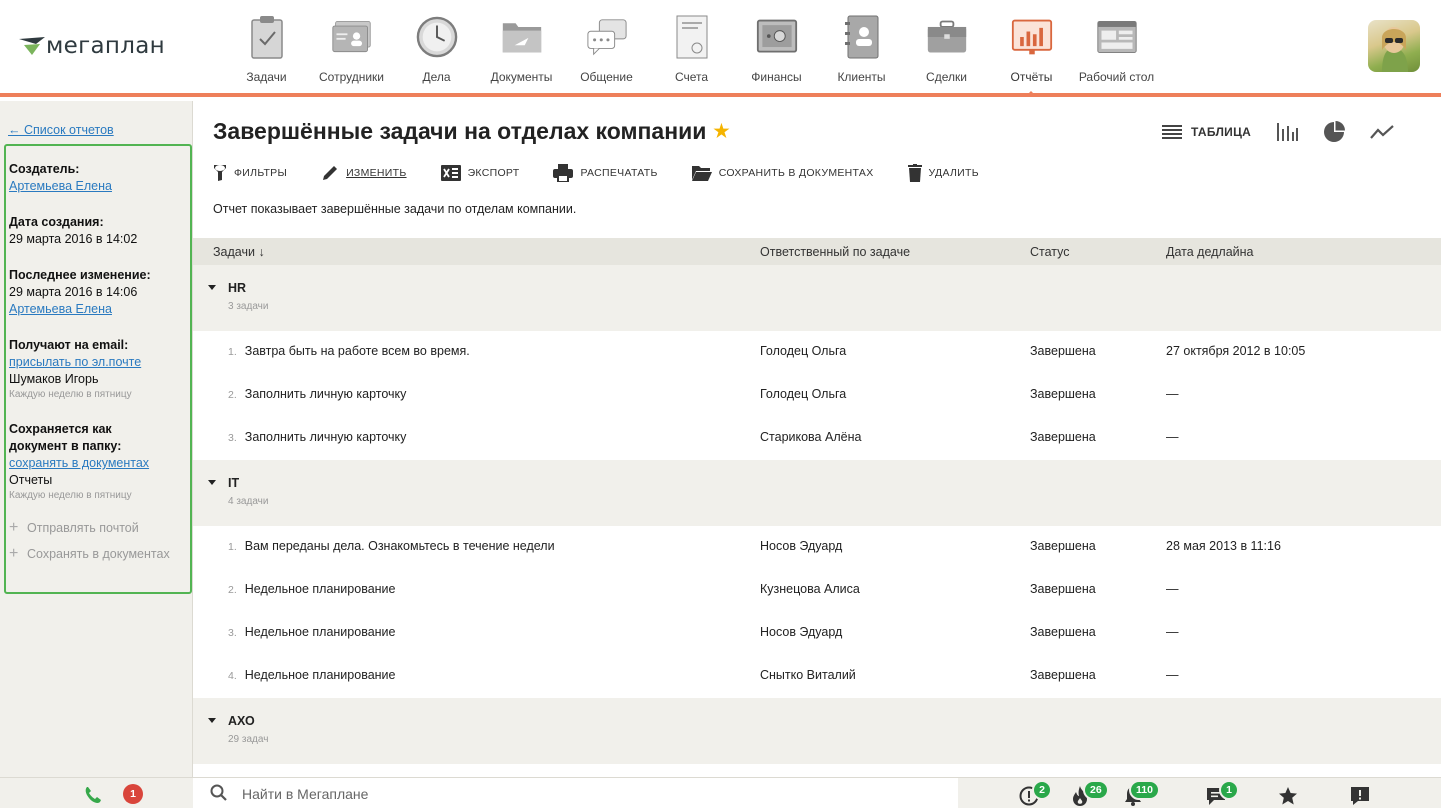  What do you see at coordinates (352, 37) in the screenshot?
I see `id-card-icon` at bounding box center [352, 37].